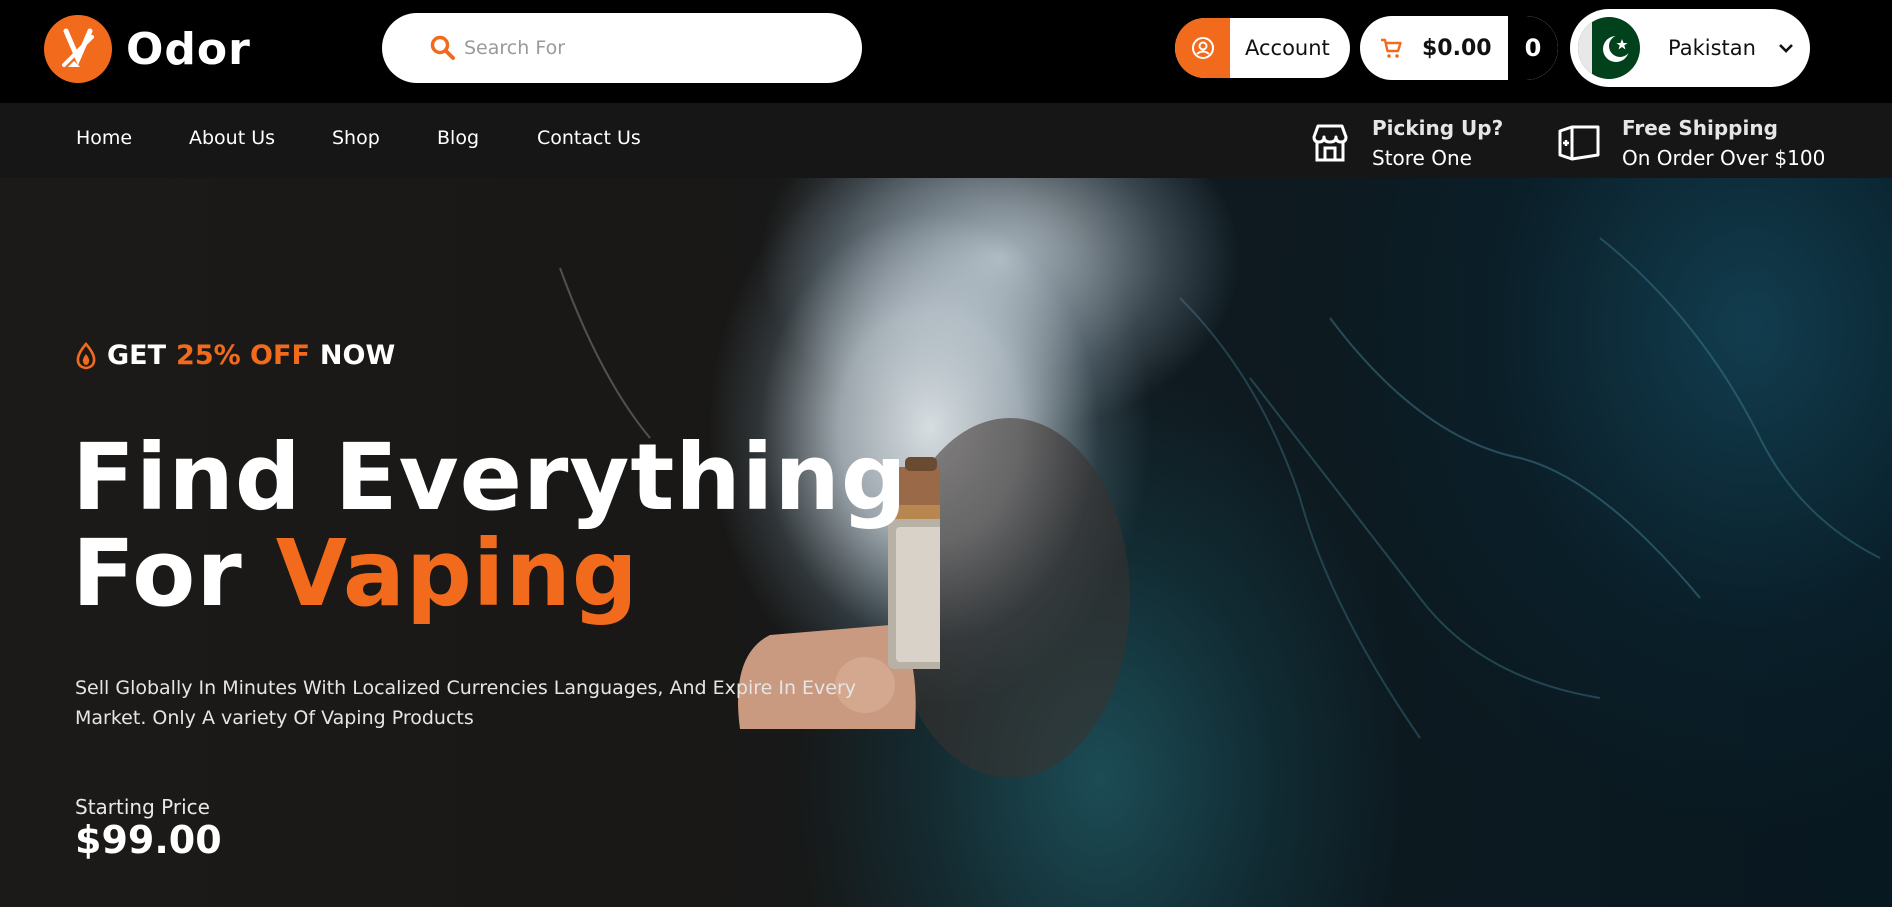 The width and height of the screenshot is (1892, 907). I want to click on nav-item-blog: Blog, so click(458, 138).